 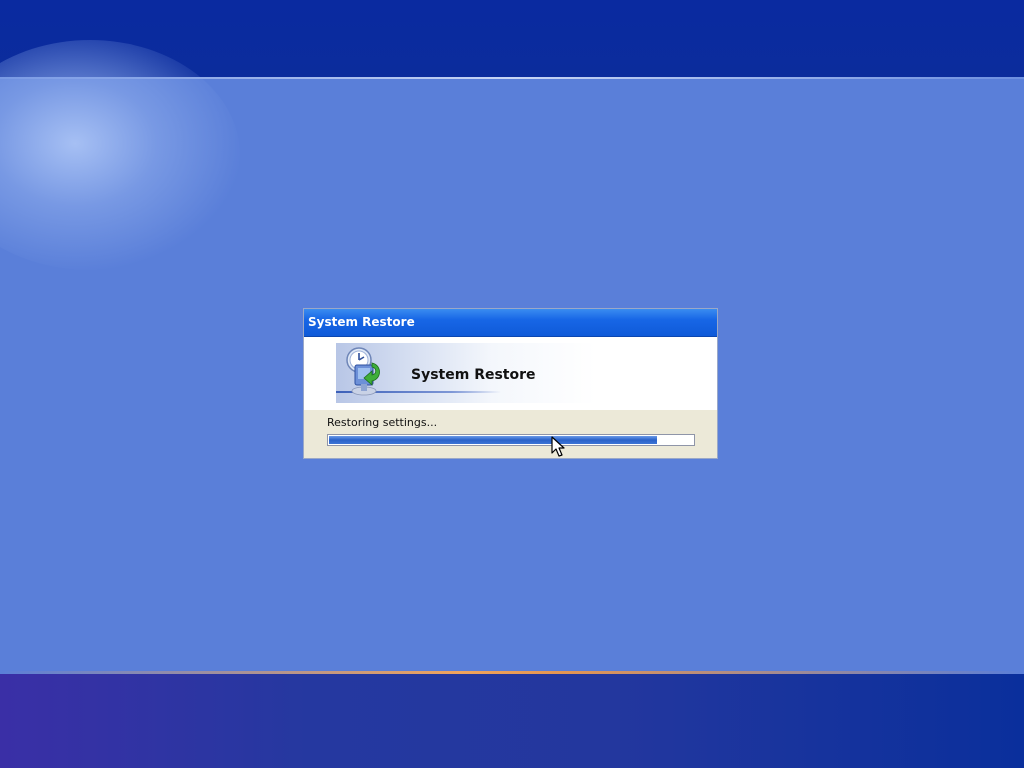 I want to click on bottom-band, so click(x=512, y=721).